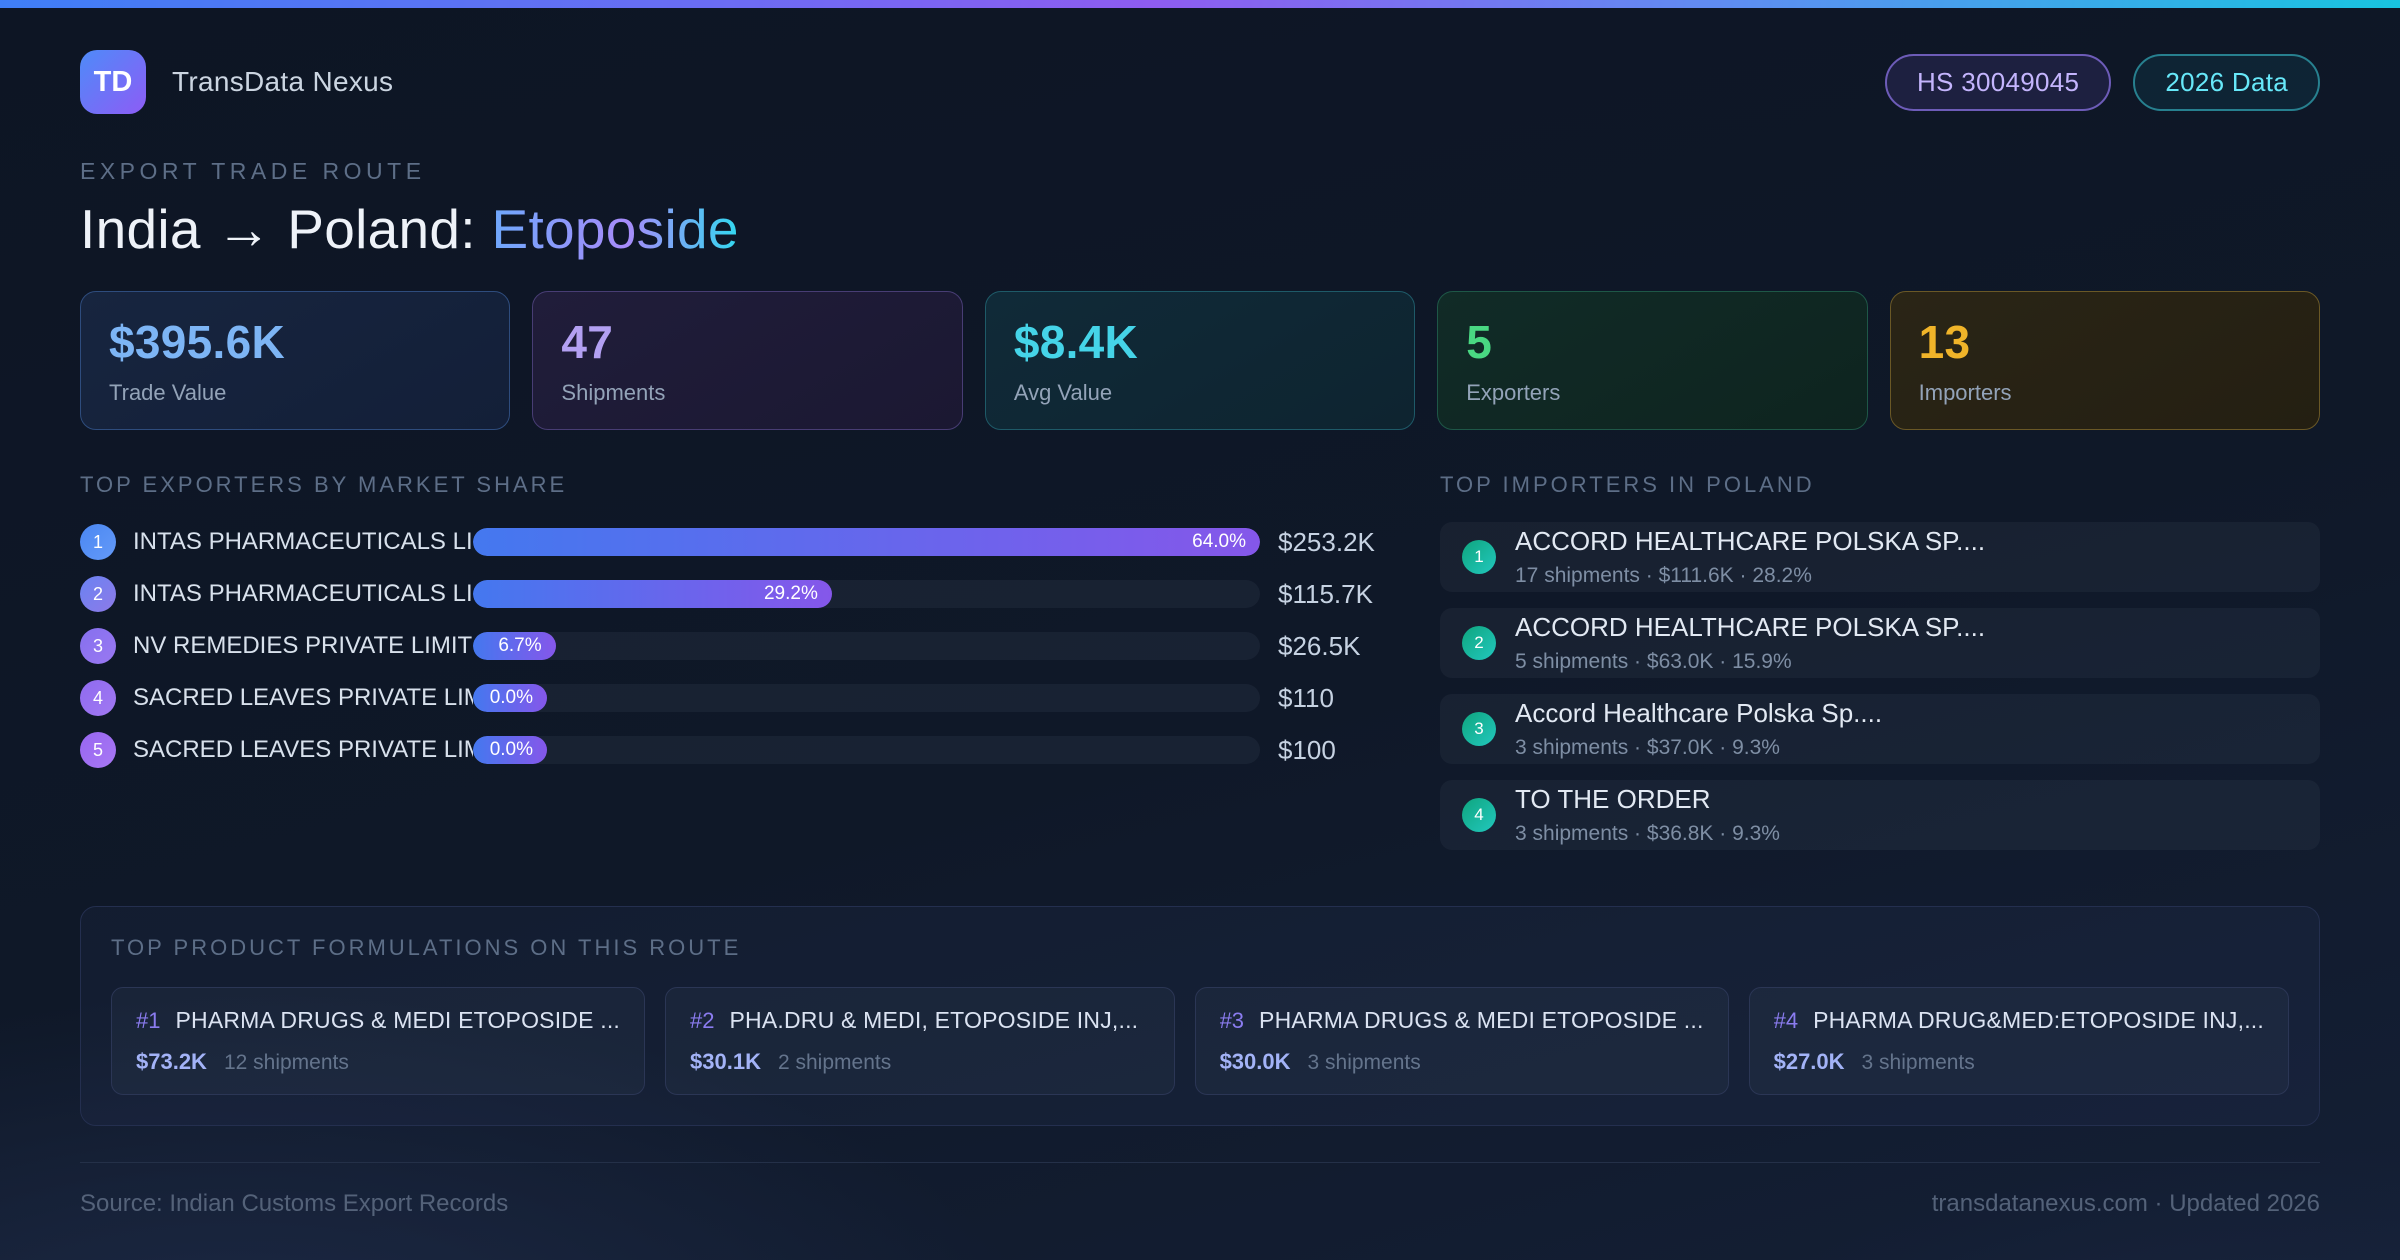 Image resolution: width=2400 pixels, height=1260 pixels. I want to click on stat-value: $395.6K, so click(197, 342).